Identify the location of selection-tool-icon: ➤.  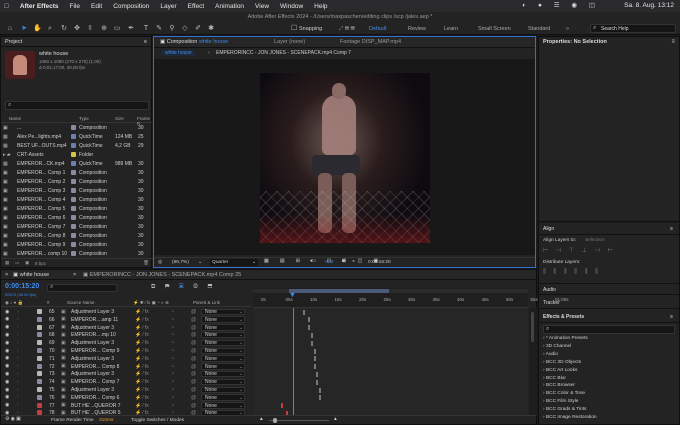
(24, 29).